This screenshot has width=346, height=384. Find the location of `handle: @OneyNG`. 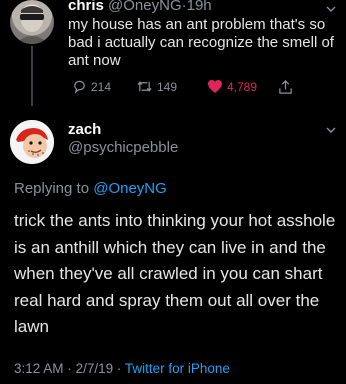

handle: @OneyNG is located at coordinates (145, 7).